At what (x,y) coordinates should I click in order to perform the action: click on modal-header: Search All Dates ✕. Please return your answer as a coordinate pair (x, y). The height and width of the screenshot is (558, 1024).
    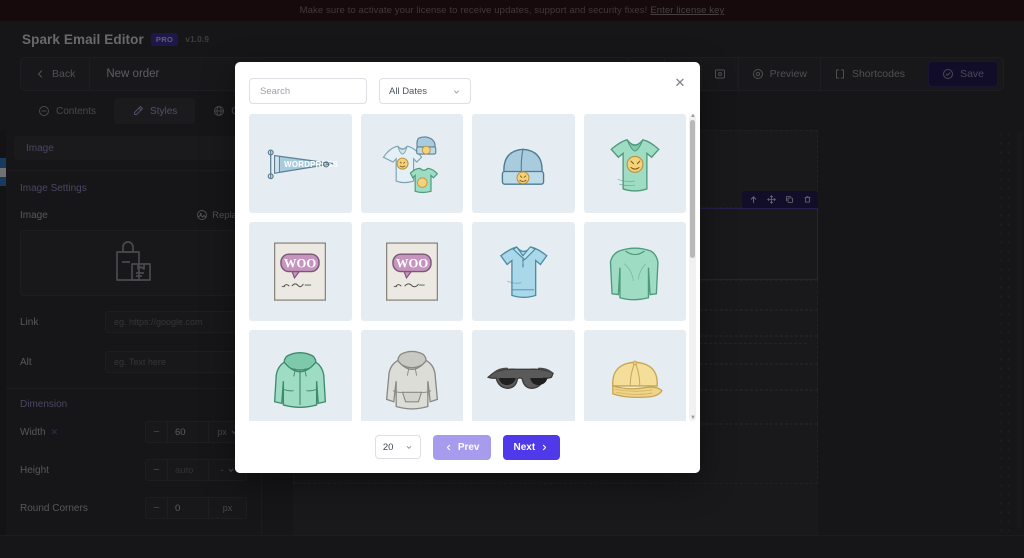
    Looking at the image, I should click on (467, 83).